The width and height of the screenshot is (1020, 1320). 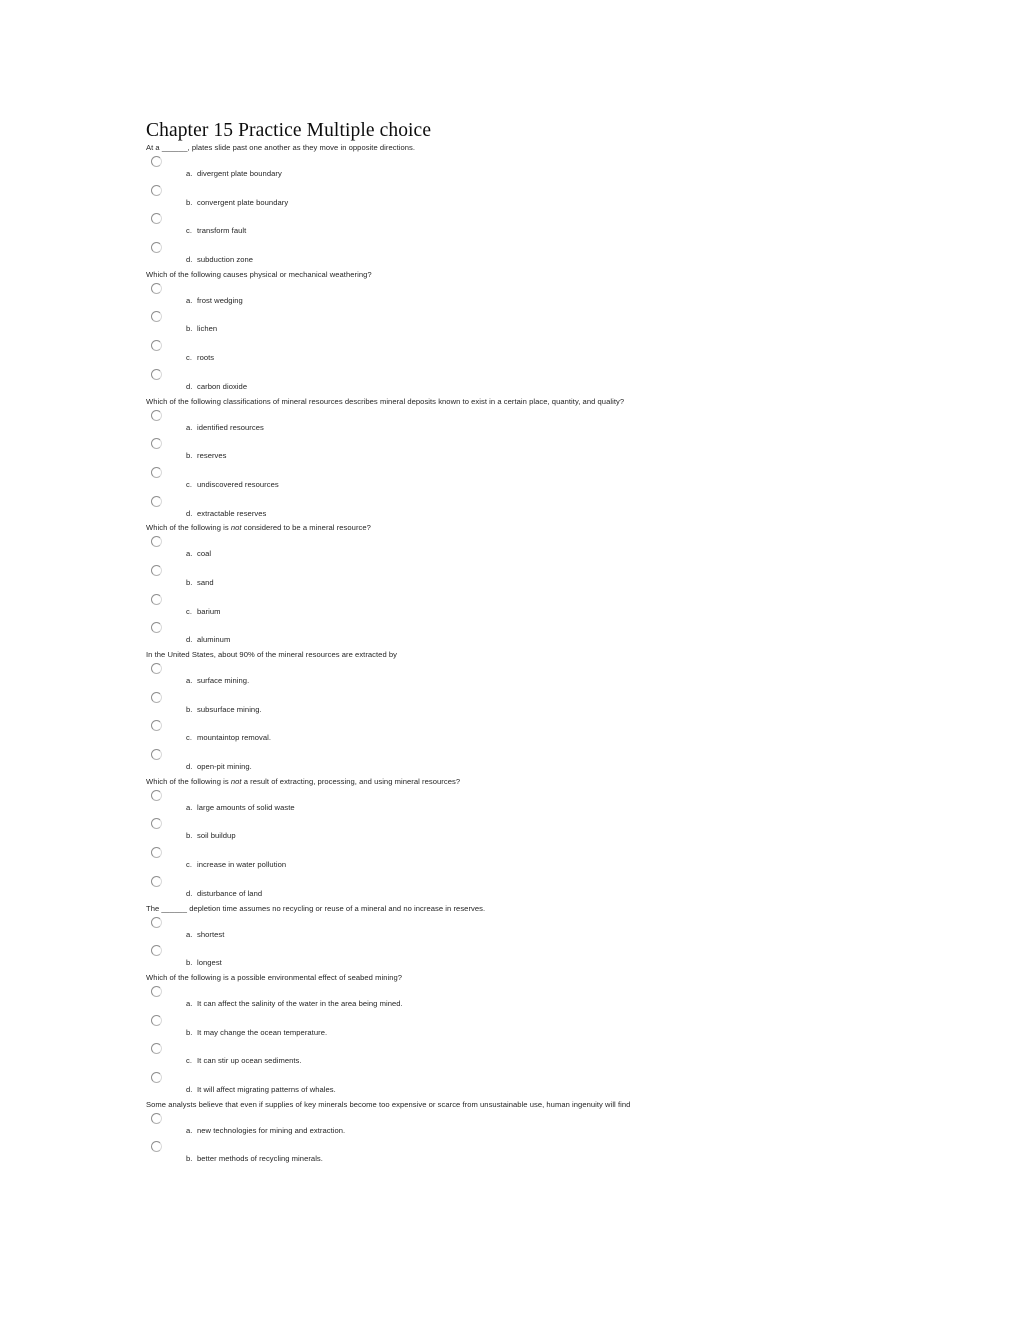 What do you see at coordinates (217, 681) in the screenshot?
I see `answer-option-label: a. surface mining.` at bounding box center [217, 681].